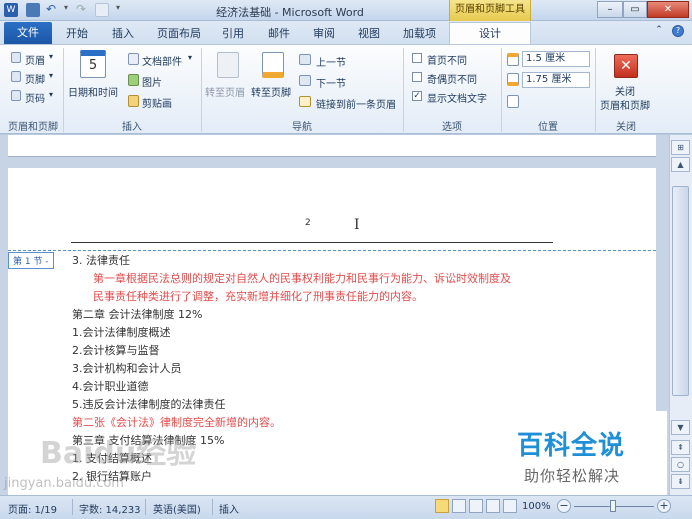 The height and width of the screenshot is (519, 692). What do you see at coordinates (162, 60) in the screenshot?
I see `doc-parts-button: 文档部件` at bounding box center [162, 60].